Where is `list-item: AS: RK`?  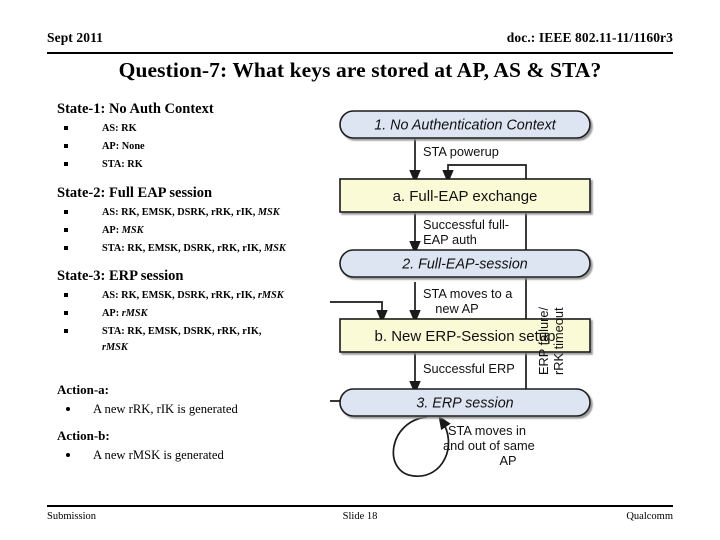
list-item: AS: RK is located at coordinates (214, 129).